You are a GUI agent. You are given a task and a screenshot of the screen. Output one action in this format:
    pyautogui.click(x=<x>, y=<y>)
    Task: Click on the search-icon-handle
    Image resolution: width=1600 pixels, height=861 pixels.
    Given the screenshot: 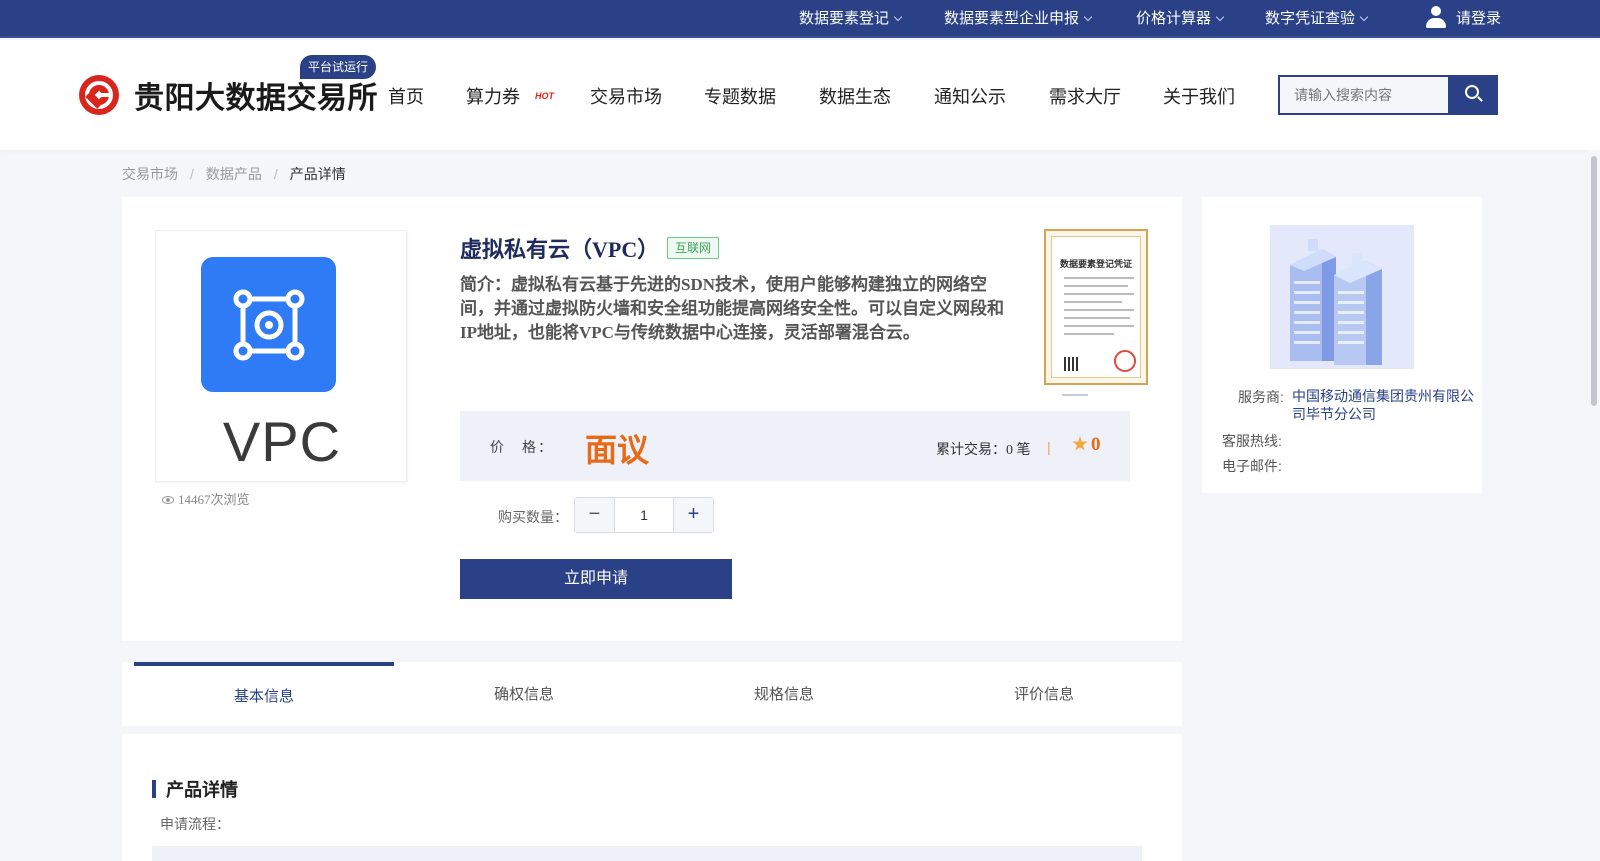 What is the action you would take?
    pyautogui.click(x=1480, y=99)
    